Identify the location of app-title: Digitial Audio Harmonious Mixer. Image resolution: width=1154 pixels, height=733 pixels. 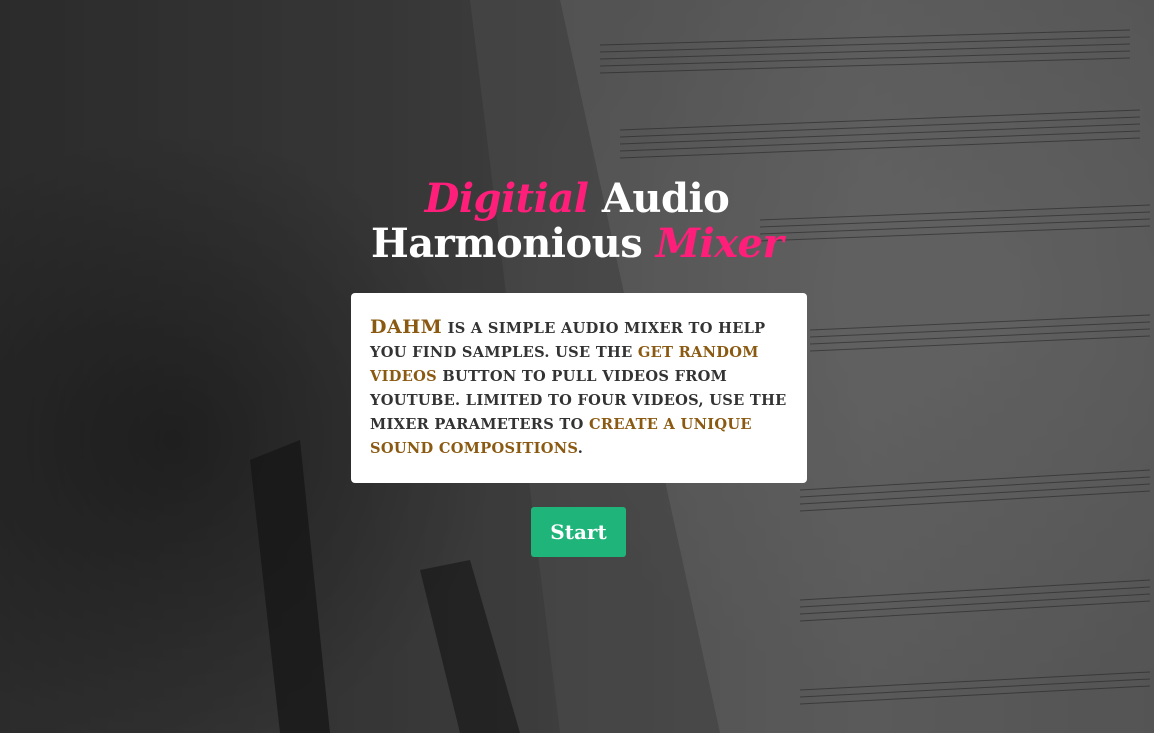
(577, 221).